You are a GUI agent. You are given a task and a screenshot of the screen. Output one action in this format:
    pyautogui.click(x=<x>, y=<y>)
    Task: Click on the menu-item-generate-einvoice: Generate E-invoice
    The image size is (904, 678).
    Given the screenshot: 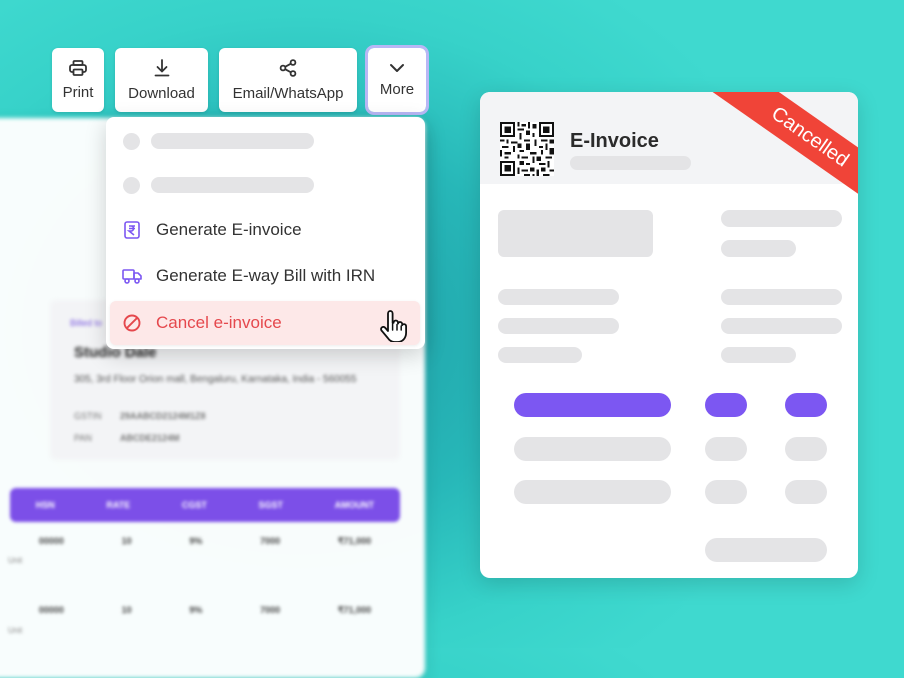 What is the action you would take?
    pyautogui.click(x=265, y=230)
    